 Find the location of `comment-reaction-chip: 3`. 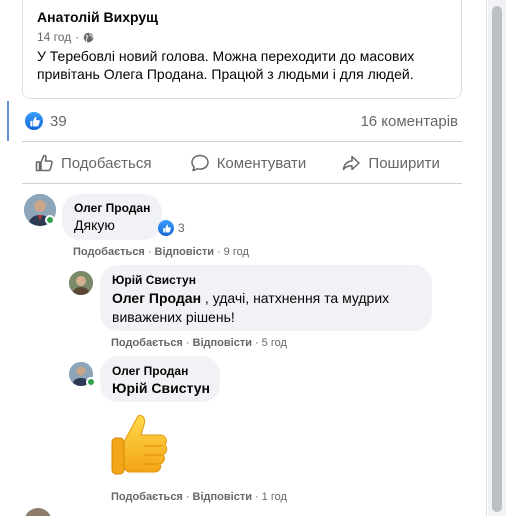

comment-reaction-chip: 3 is located at coordinates (171, 228).